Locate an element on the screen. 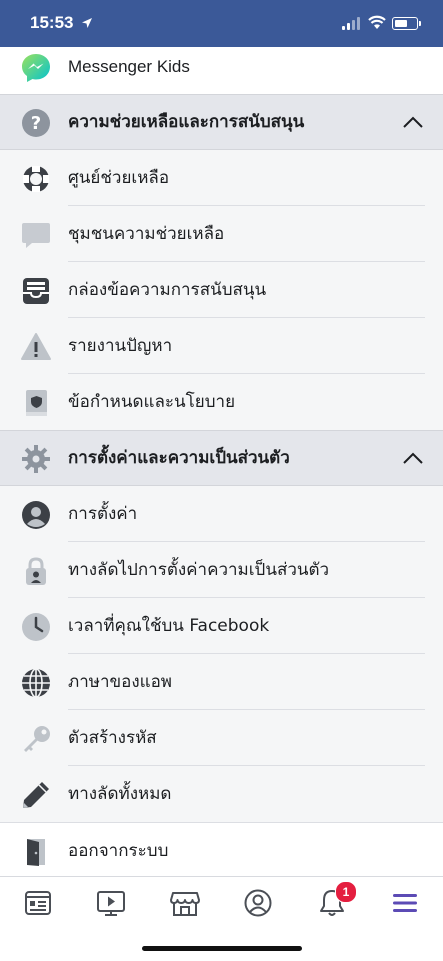  wifi-icon is located at coordinates (377, 22).